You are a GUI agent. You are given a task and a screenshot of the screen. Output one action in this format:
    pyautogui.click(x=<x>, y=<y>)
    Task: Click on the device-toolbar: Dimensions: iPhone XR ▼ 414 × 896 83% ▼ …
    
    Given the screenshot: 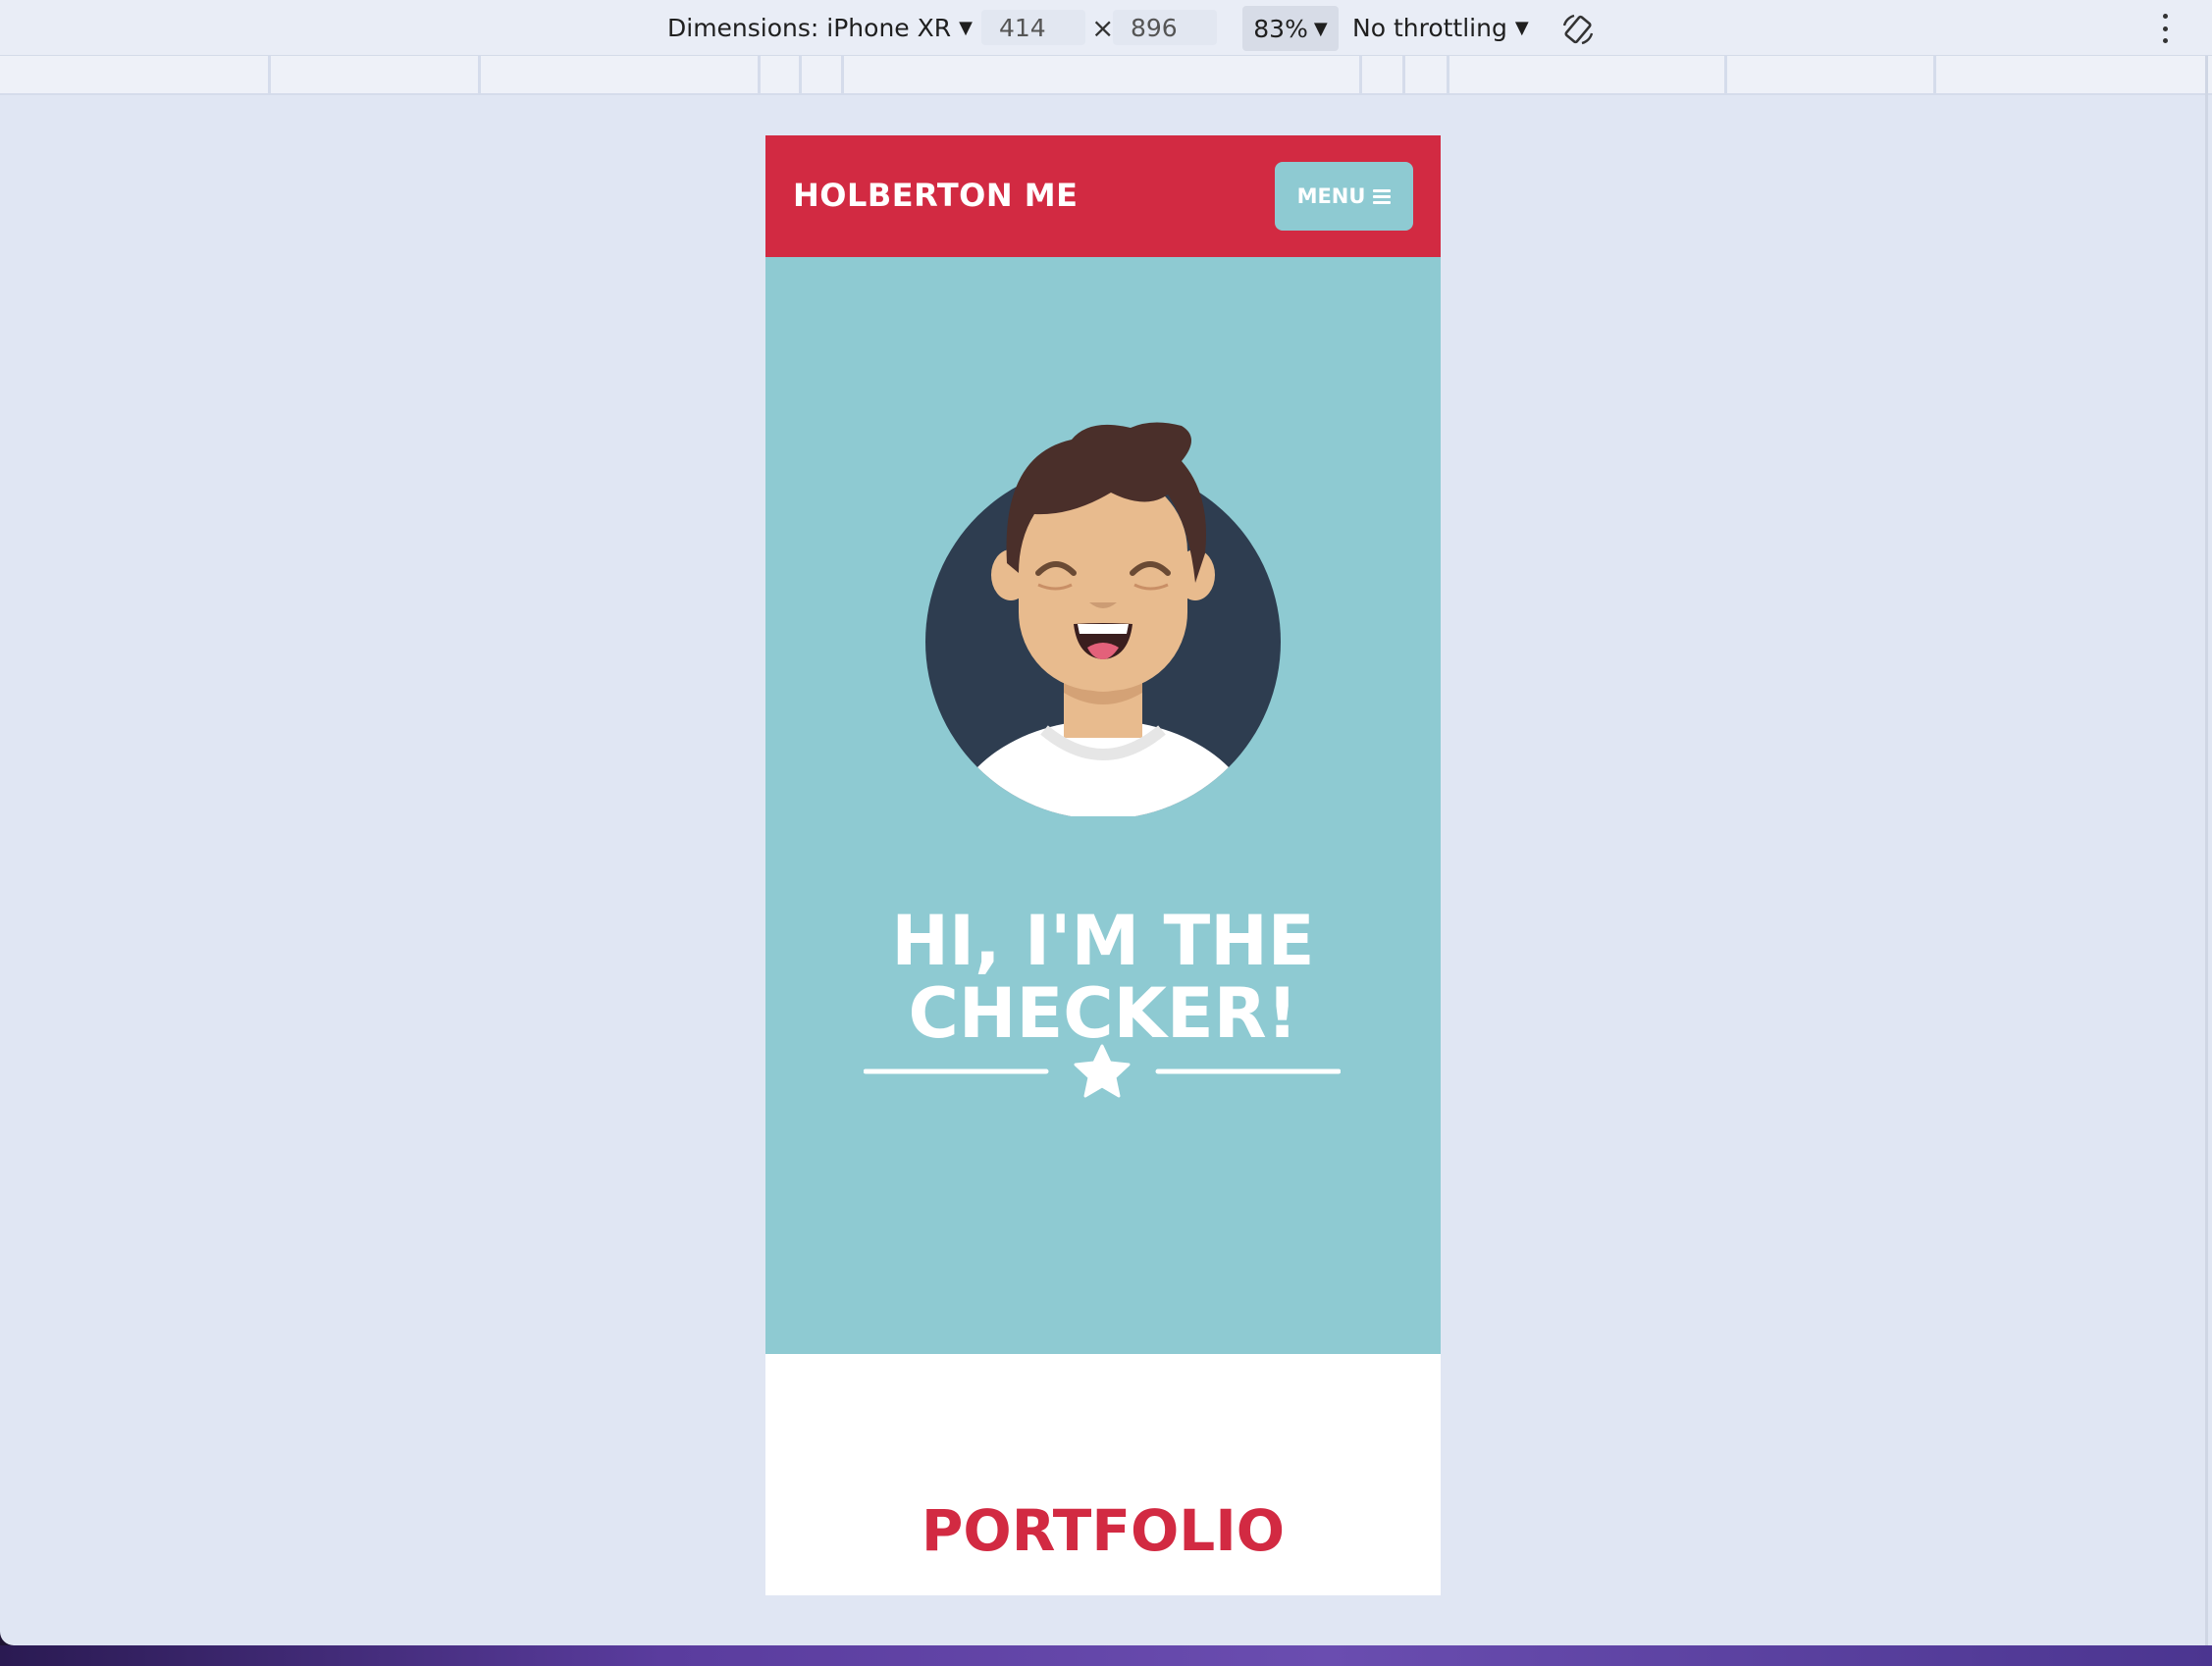 What is the action you would take?
    pyautogui.click(x=1106, y=28)
    